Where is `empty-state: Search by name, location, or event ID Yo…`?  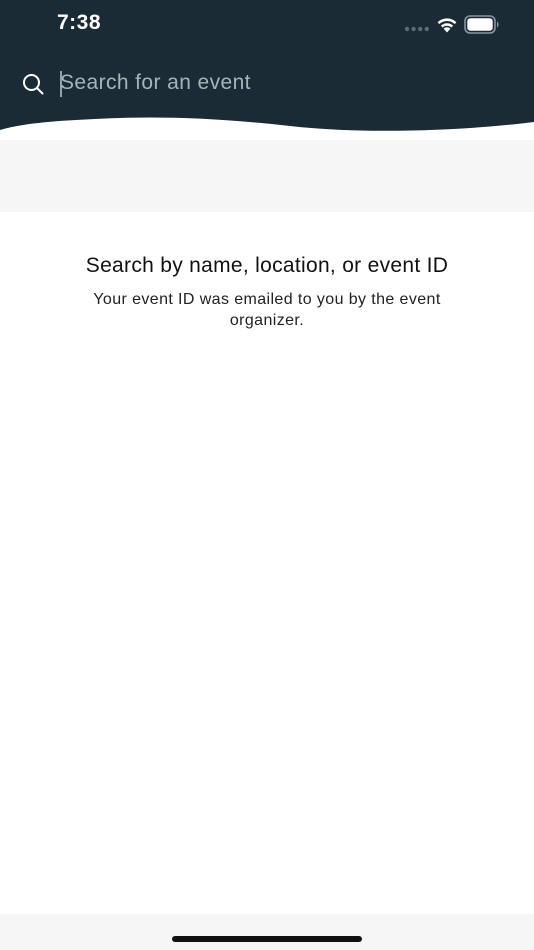
empty-state: Search by name, location, or event ID Yo… is located at coordinates (267, 292).